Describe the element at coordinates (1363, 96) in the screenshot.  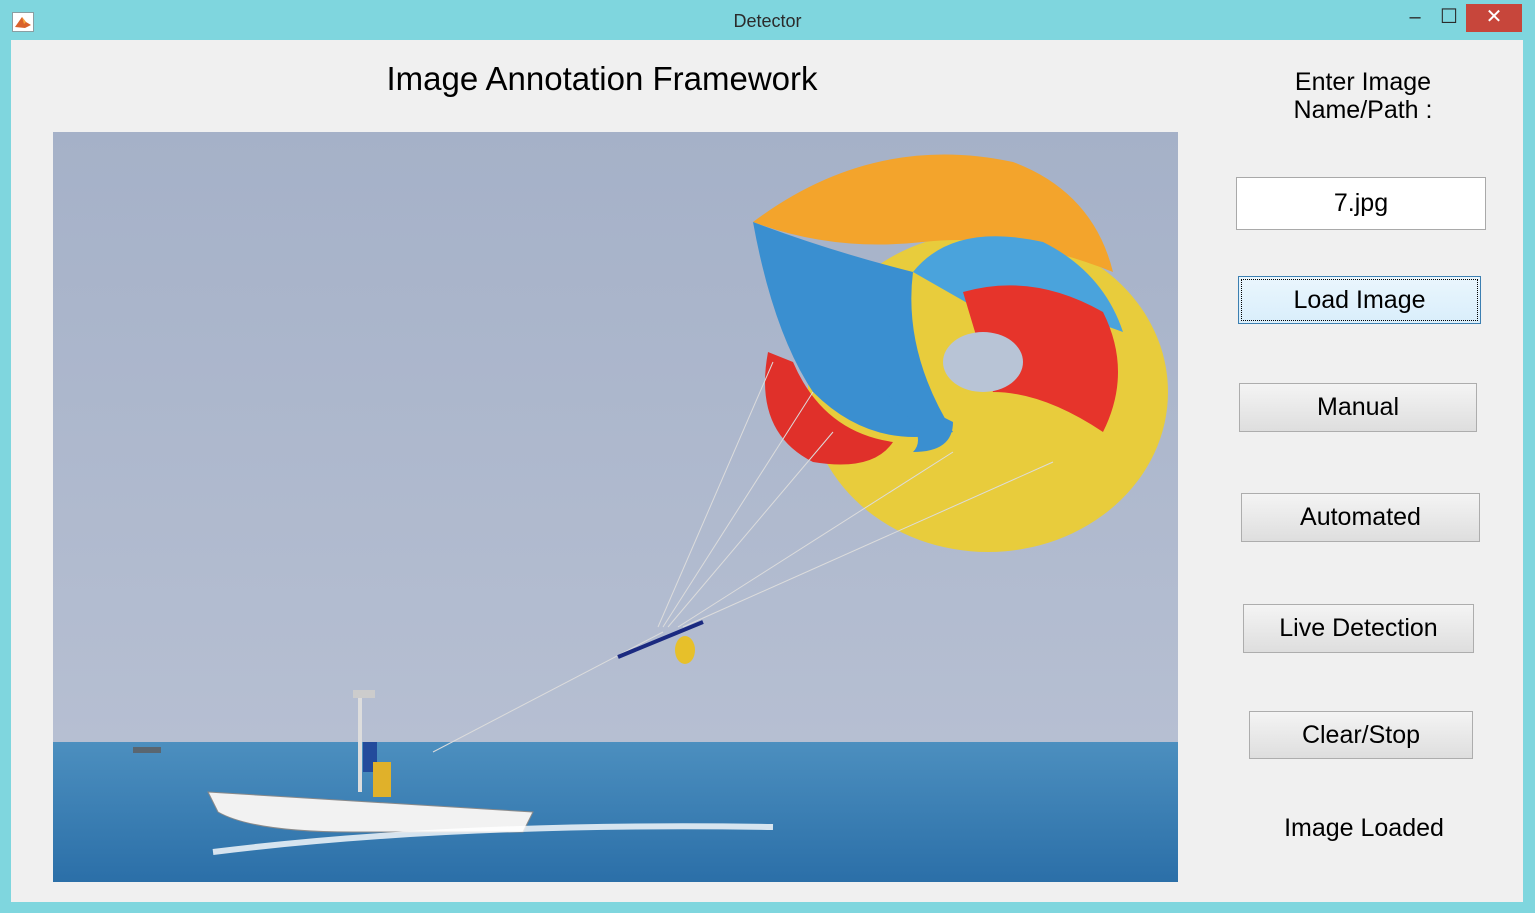
I see `image-path-label: Enter Image Name/Path :` at that location.